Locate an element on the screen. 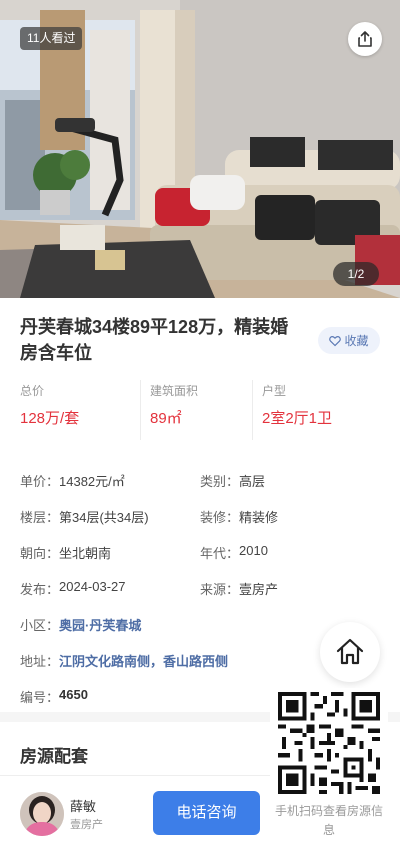 The image size is (400, 849). detail-label: 单价： is located at coordinates (40, 481).